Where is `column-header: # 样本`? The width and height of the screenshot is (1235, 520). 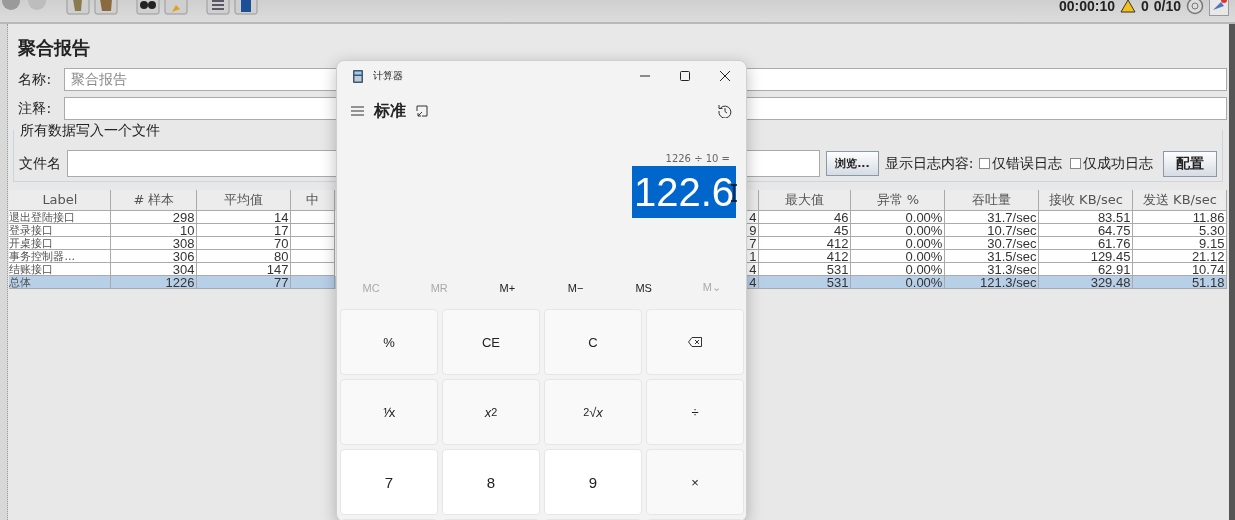 column-header: # 样本 is located at coordinates (154, 200).